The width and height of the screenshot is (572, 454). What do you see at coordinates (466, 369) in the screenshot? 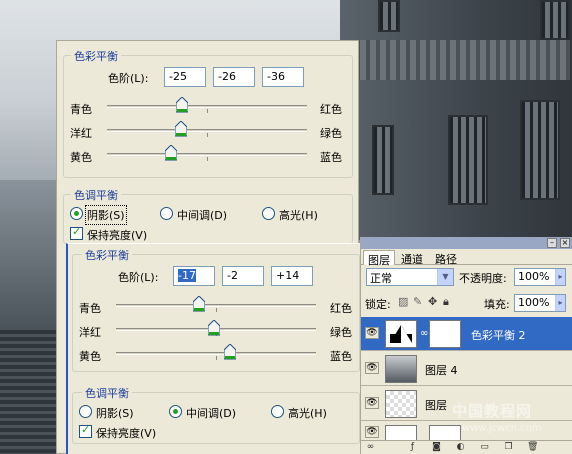
I see `layer-row: 👁︎ 图层 4` at bounding box center [466, 369].